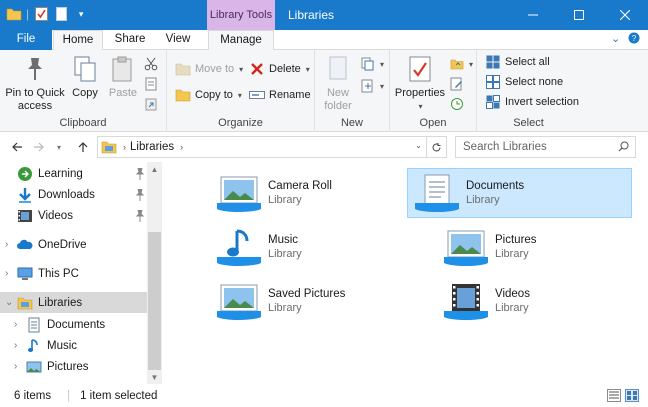 This screenshot has height=407, width=648. I want to click on details-view-icon, so click(614, 395).